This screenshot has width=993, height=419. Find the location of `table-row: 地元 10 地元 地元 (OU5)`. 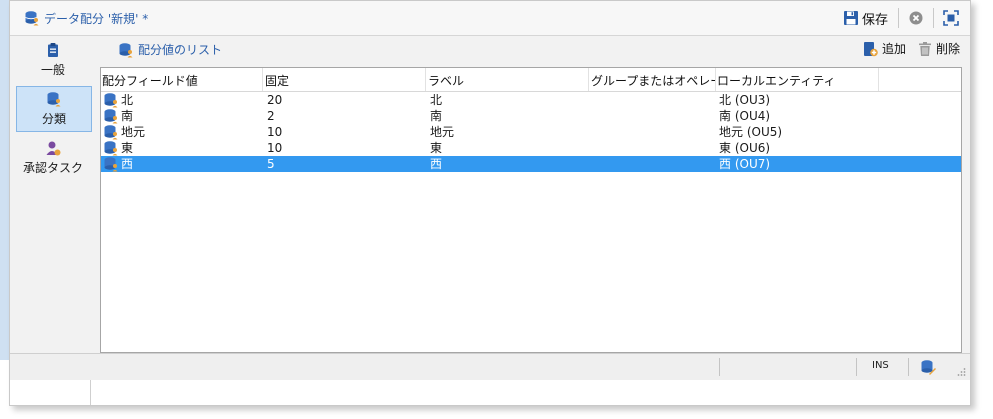

table-row: 地元 10 地元 地元 (OU5) is located at coordinates (531, 132).